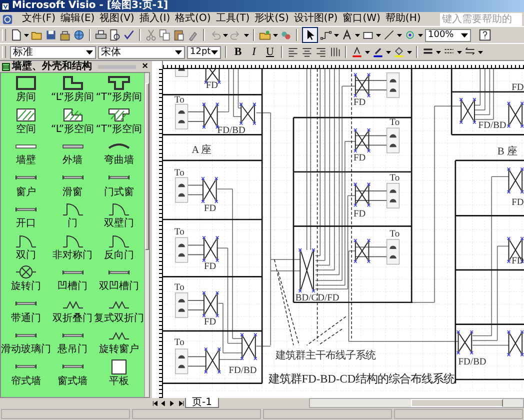  What do you see at coordinates (37, 35) in the screenshot?
I see `open-folder-icon` at bounding box center [37, 35].